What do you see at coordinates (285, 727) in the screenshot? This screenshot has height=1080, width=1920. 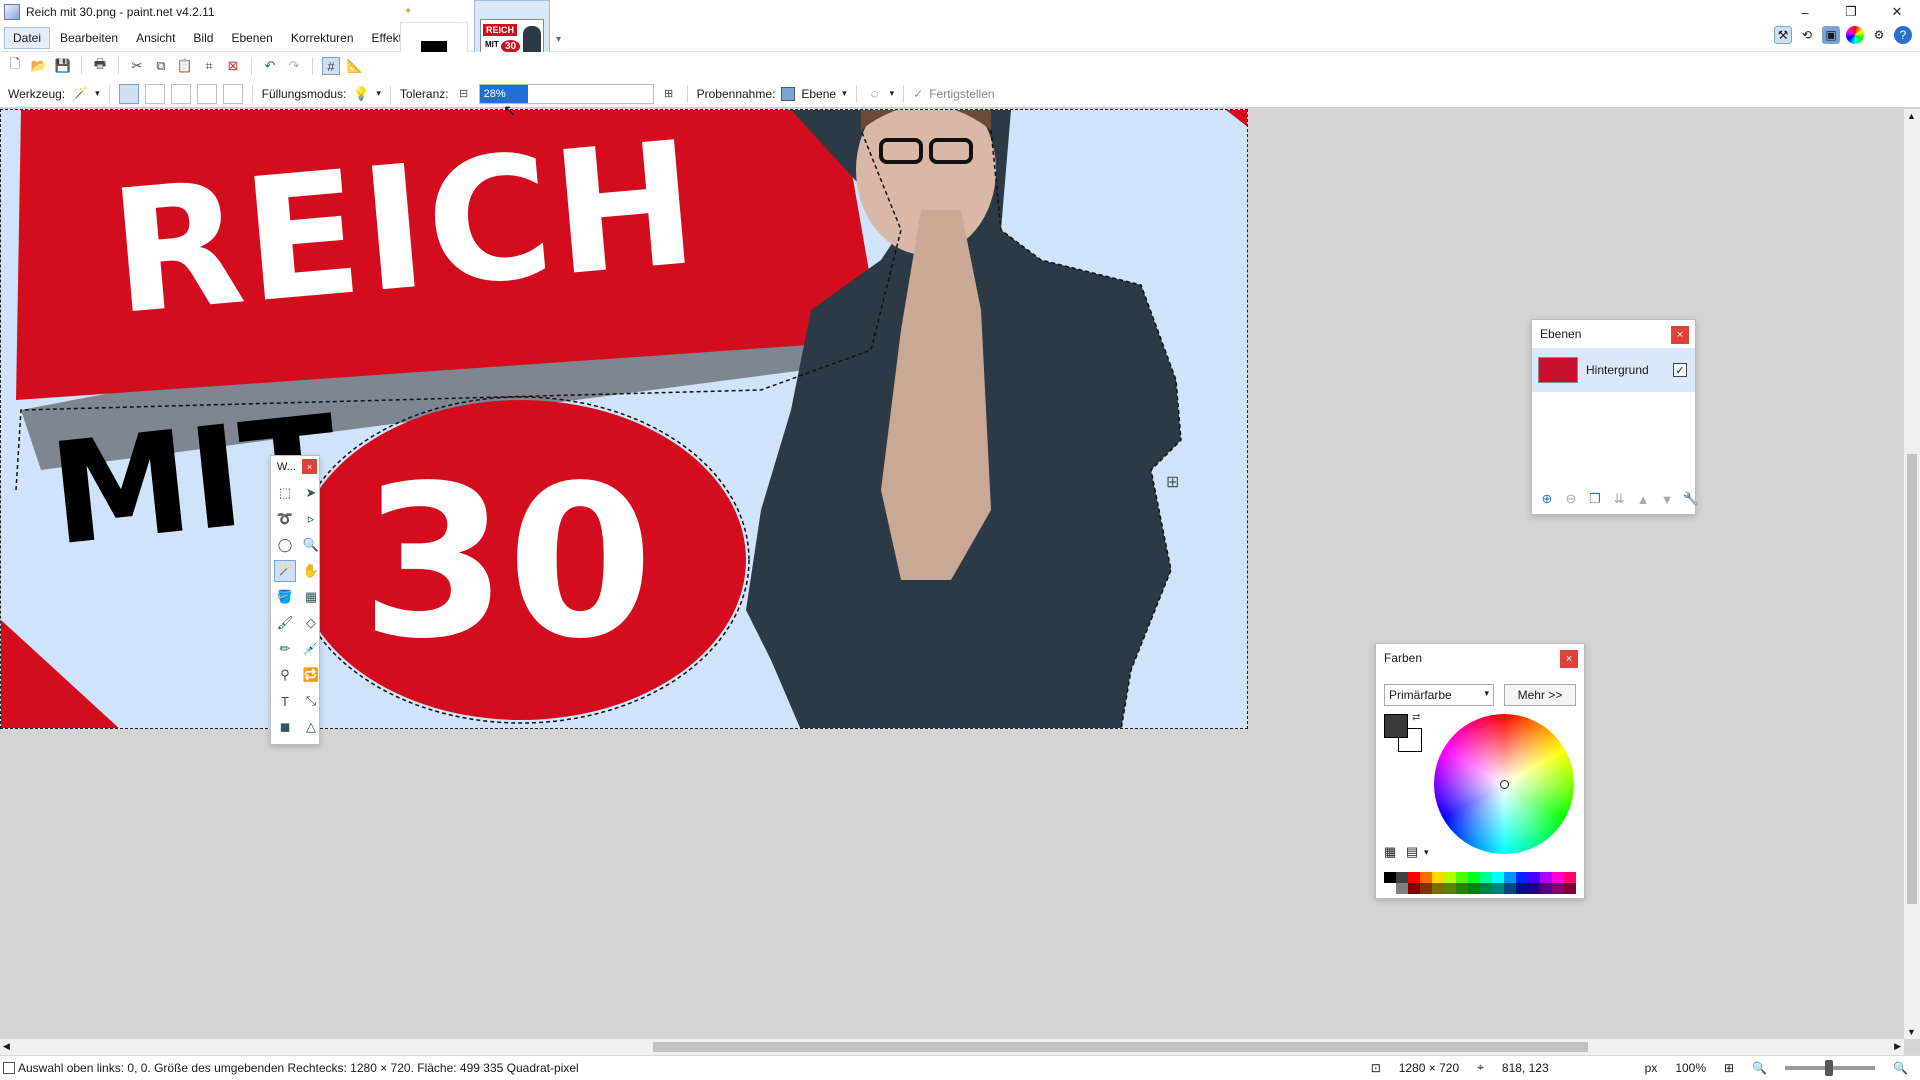 I see `shapes-tool-icon: ◼` at bounding box center [285, 727].